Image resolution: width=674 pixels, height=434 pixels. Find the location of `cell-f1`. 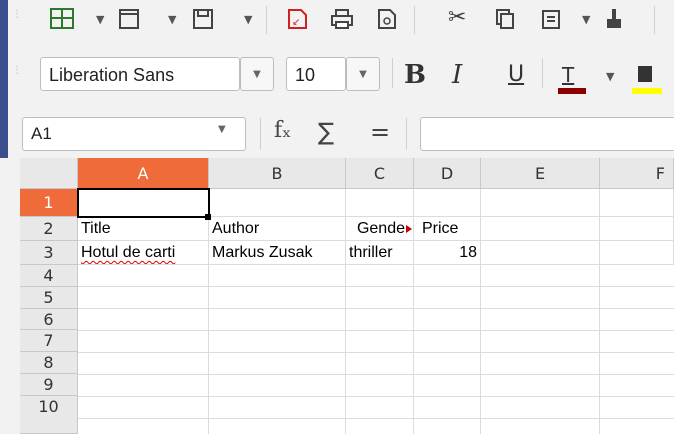

cell-f1 is located at coordinates (637, 203).